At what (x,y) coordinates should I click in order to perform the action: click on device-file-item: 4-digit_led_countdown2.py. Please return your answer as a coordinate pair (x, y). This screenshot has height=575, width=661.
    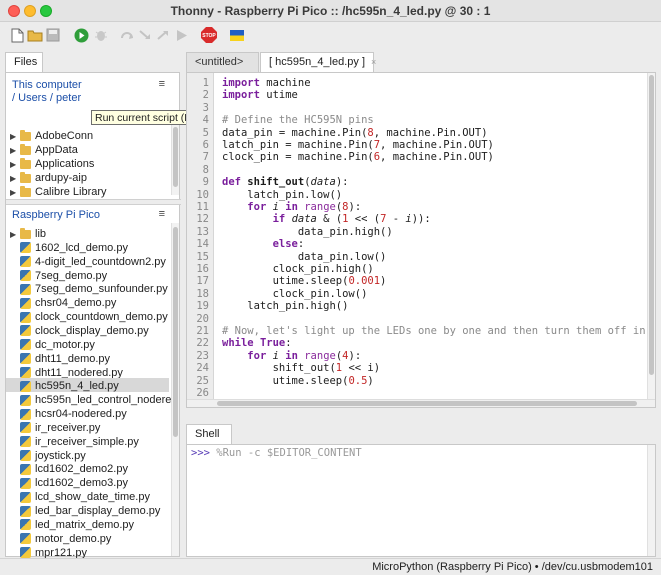
    Looking at the image, I should click on (88, 262).